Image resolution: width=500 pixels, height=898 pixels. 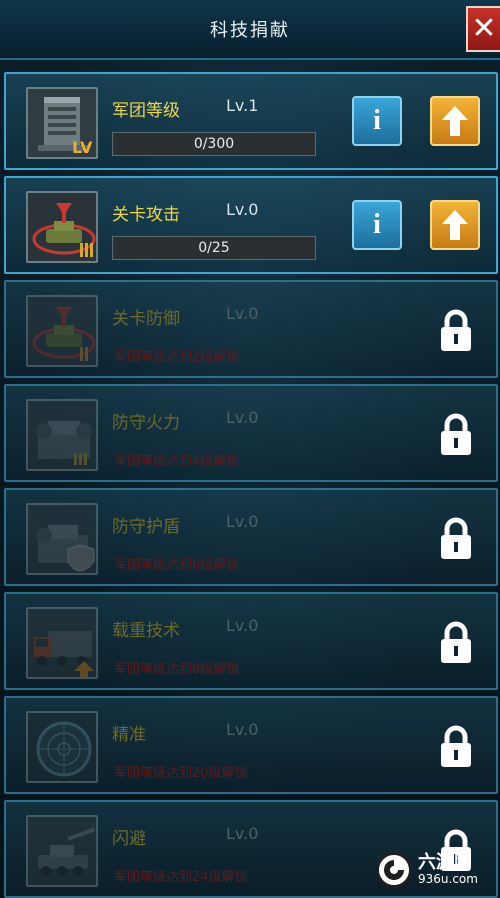 What do you see at coordinates (146, 423) in the screenshot?
I see `tech-name: 防守火力` at bounding box center [146, 423].